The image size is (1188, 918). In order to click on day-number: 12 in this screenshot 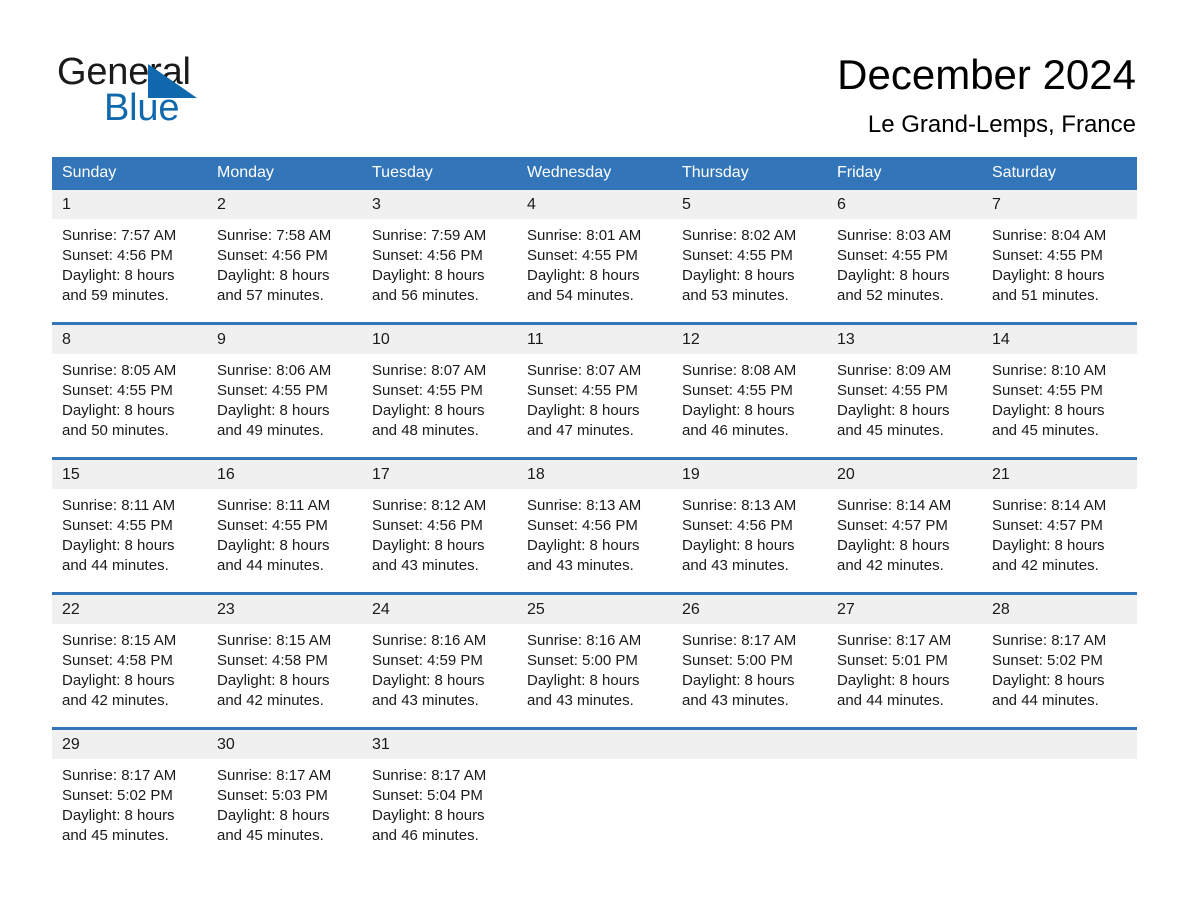, I will do `click(749, 338)`.